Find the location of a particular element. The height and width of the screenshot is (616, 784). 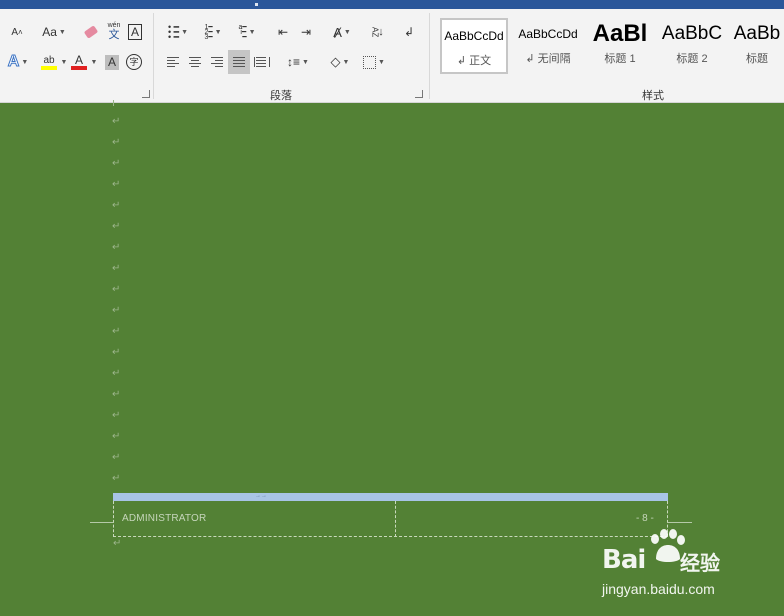

increase-indent-icon: ⇥ is located at coordinates (306, 32).